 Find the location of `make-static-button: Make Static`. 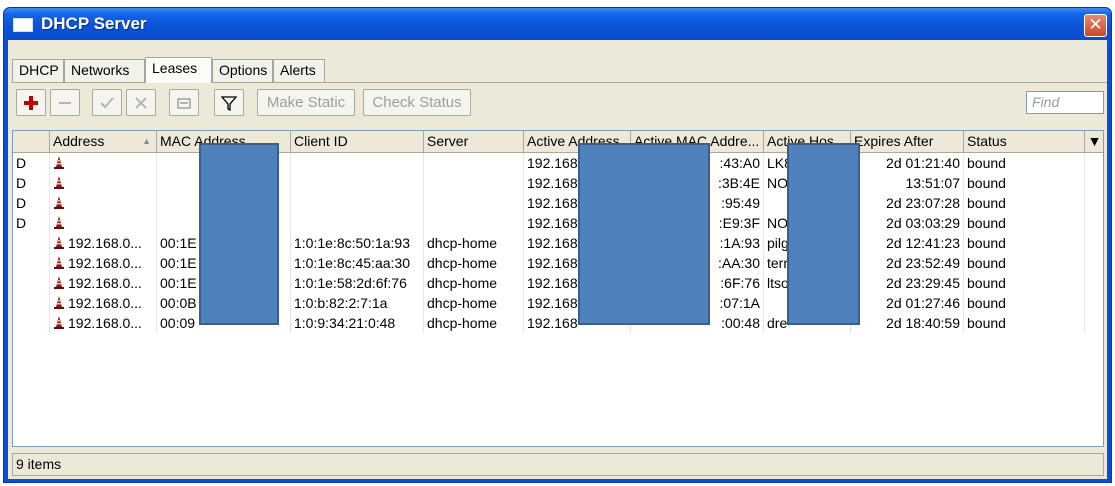

make-static-button: Make Static is located at coordinates (306, 102).